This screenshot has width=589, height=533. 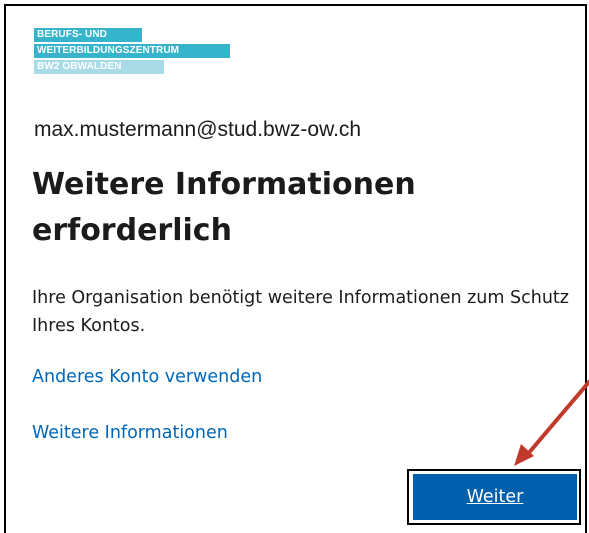 What do you see at coordinates (198, 129) in the screenshot?
I see `account-email: max.mustermann@stud.bwz-ow.ch` at bounding box center [198, 129].